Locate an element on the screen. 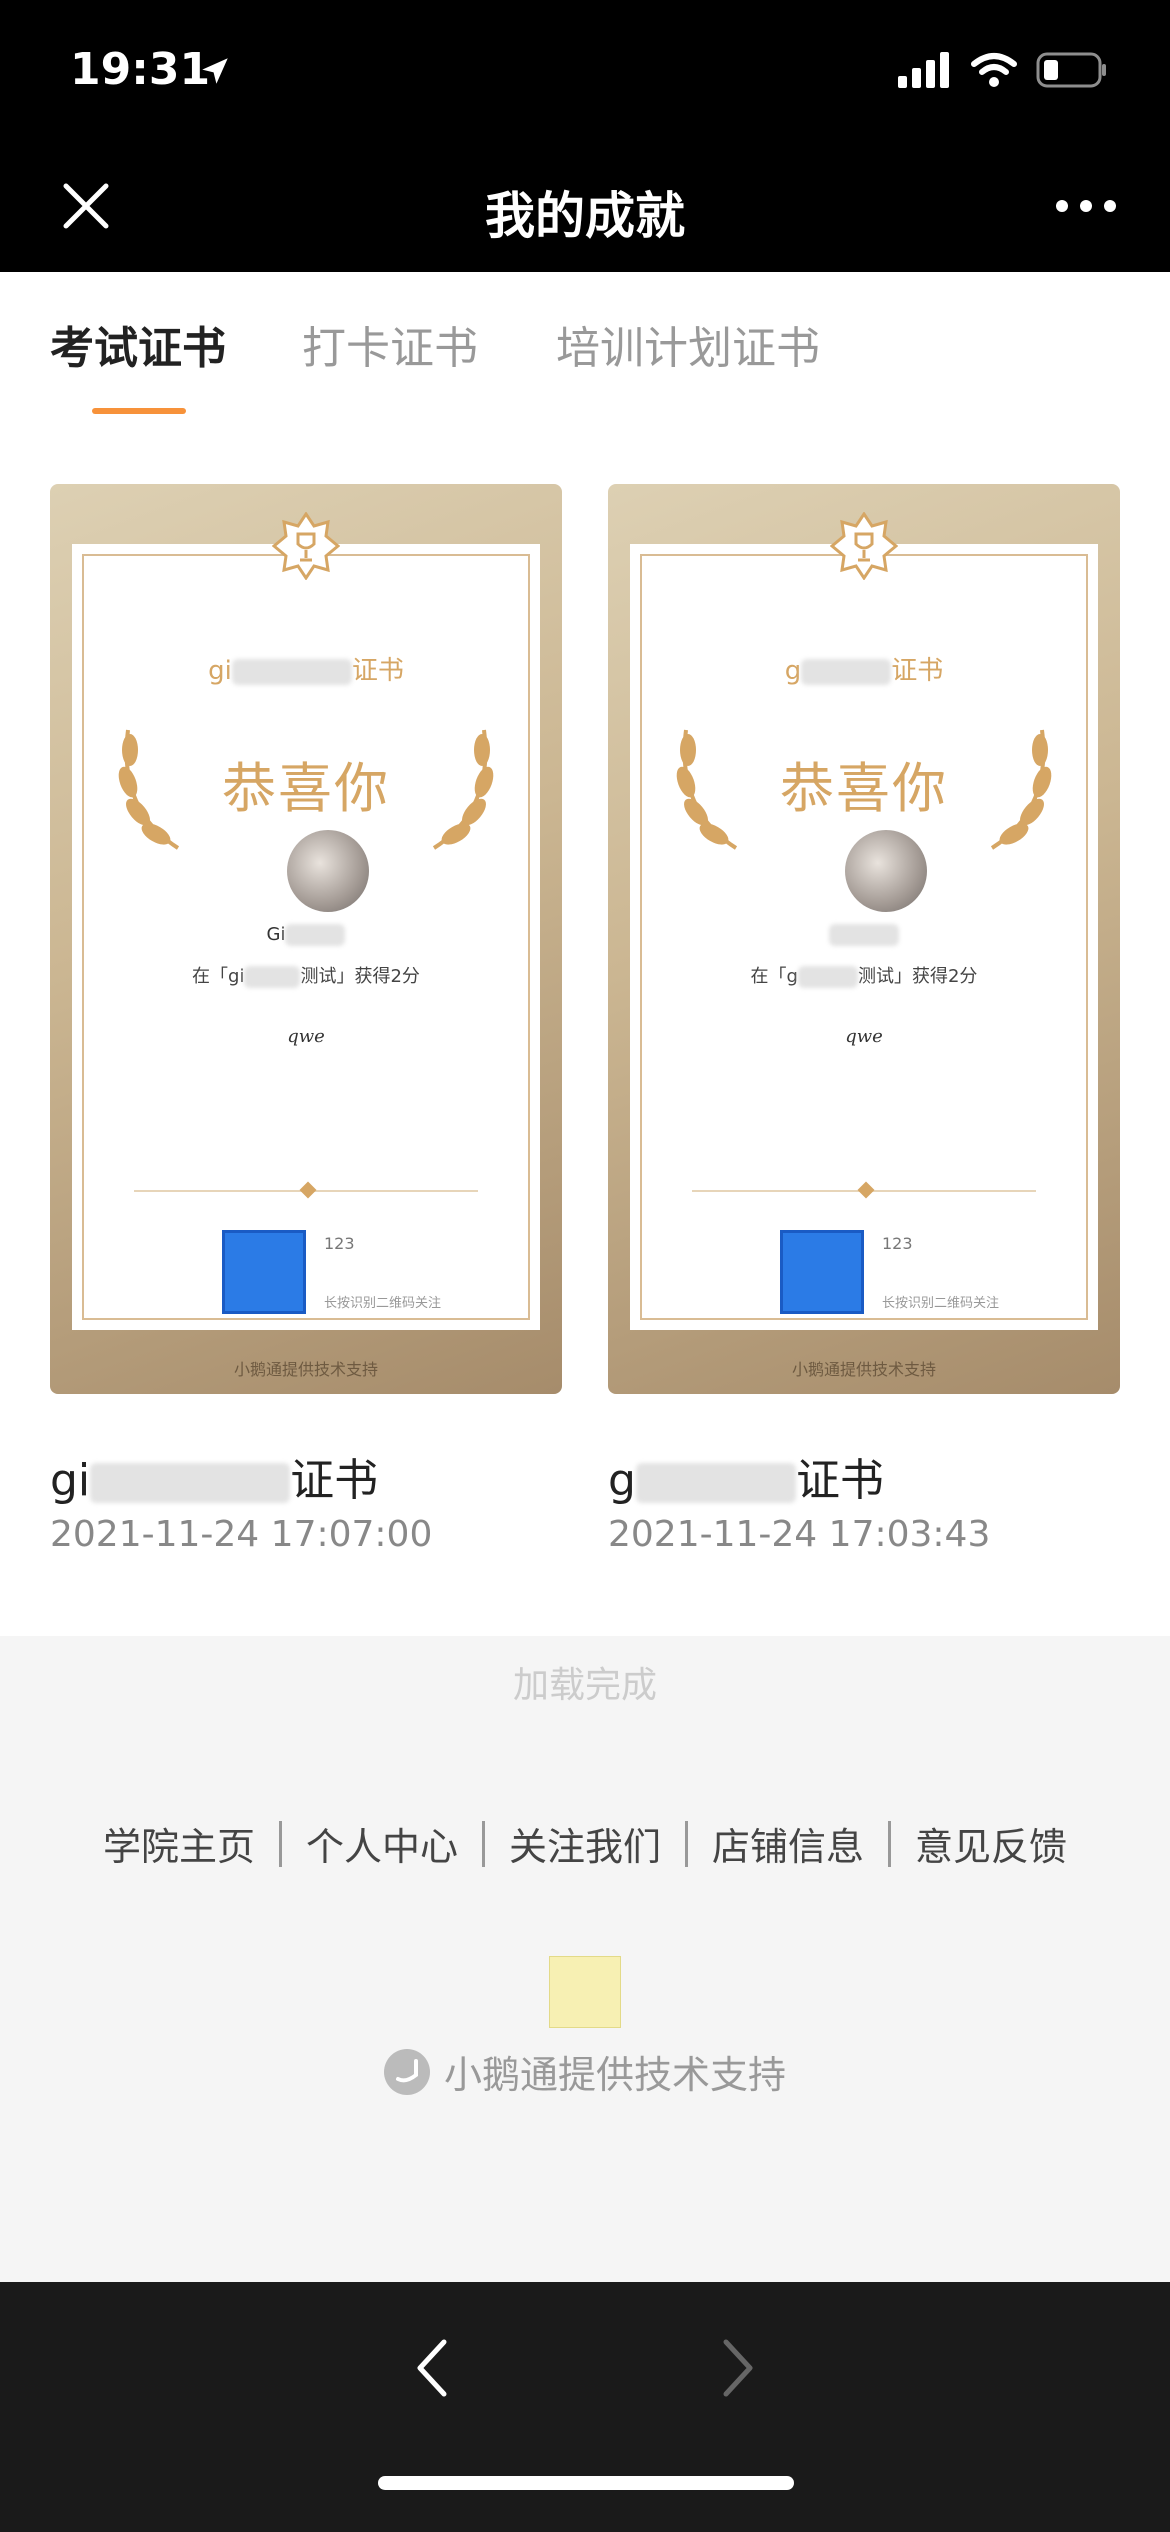 The image size is (1170, 2532). more-icon is located at coordinates (1086, 206).